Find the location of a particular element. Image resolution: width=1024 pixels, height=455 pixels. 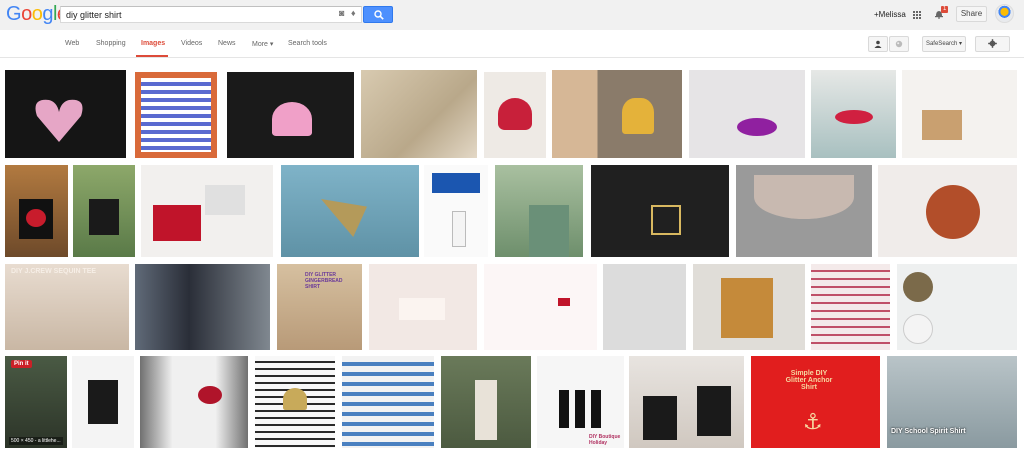

image-result: DIY School Spirit Shirt is located at coordinates (952, 402).